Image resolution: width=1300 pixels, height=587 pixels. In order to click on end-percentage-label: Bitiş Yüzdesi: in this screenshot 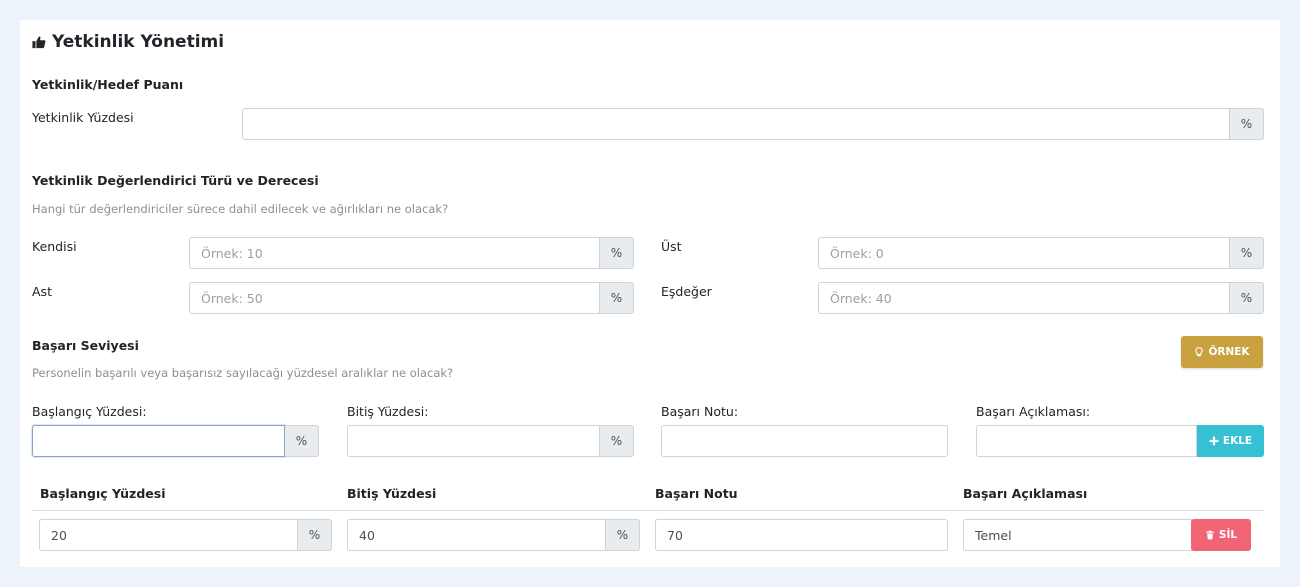, I will do `click(388, 411)`.